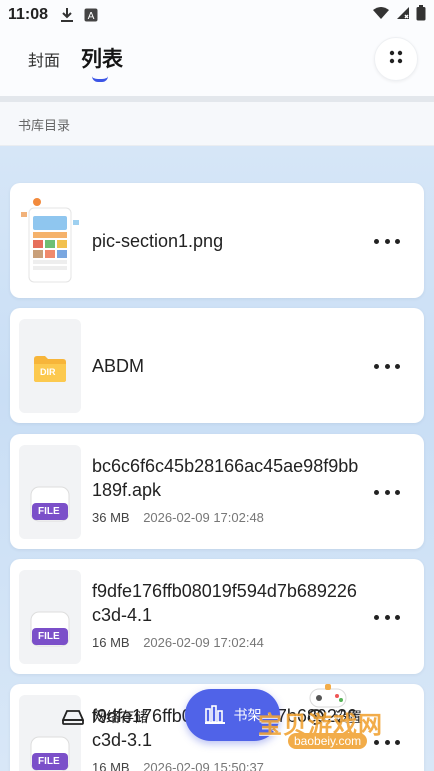 This screenshot has height=771, width=434. What do you see at coordinates (215, 715) in the screenshot?
I see `bookshelf-icon` at bounding box center [215, 715].